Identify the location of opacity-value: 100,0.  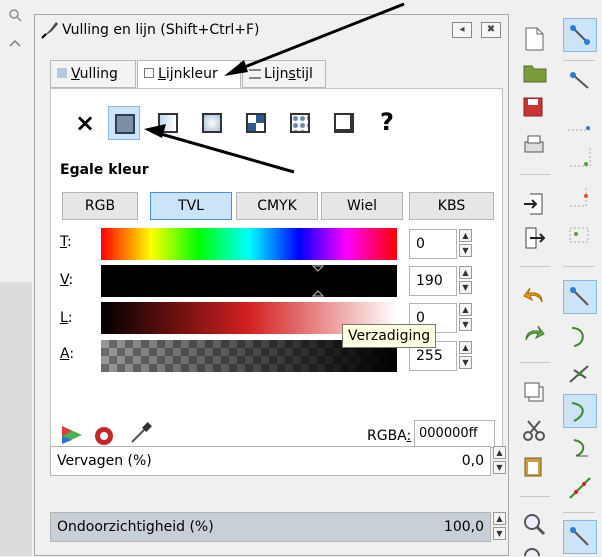
(463, 527).